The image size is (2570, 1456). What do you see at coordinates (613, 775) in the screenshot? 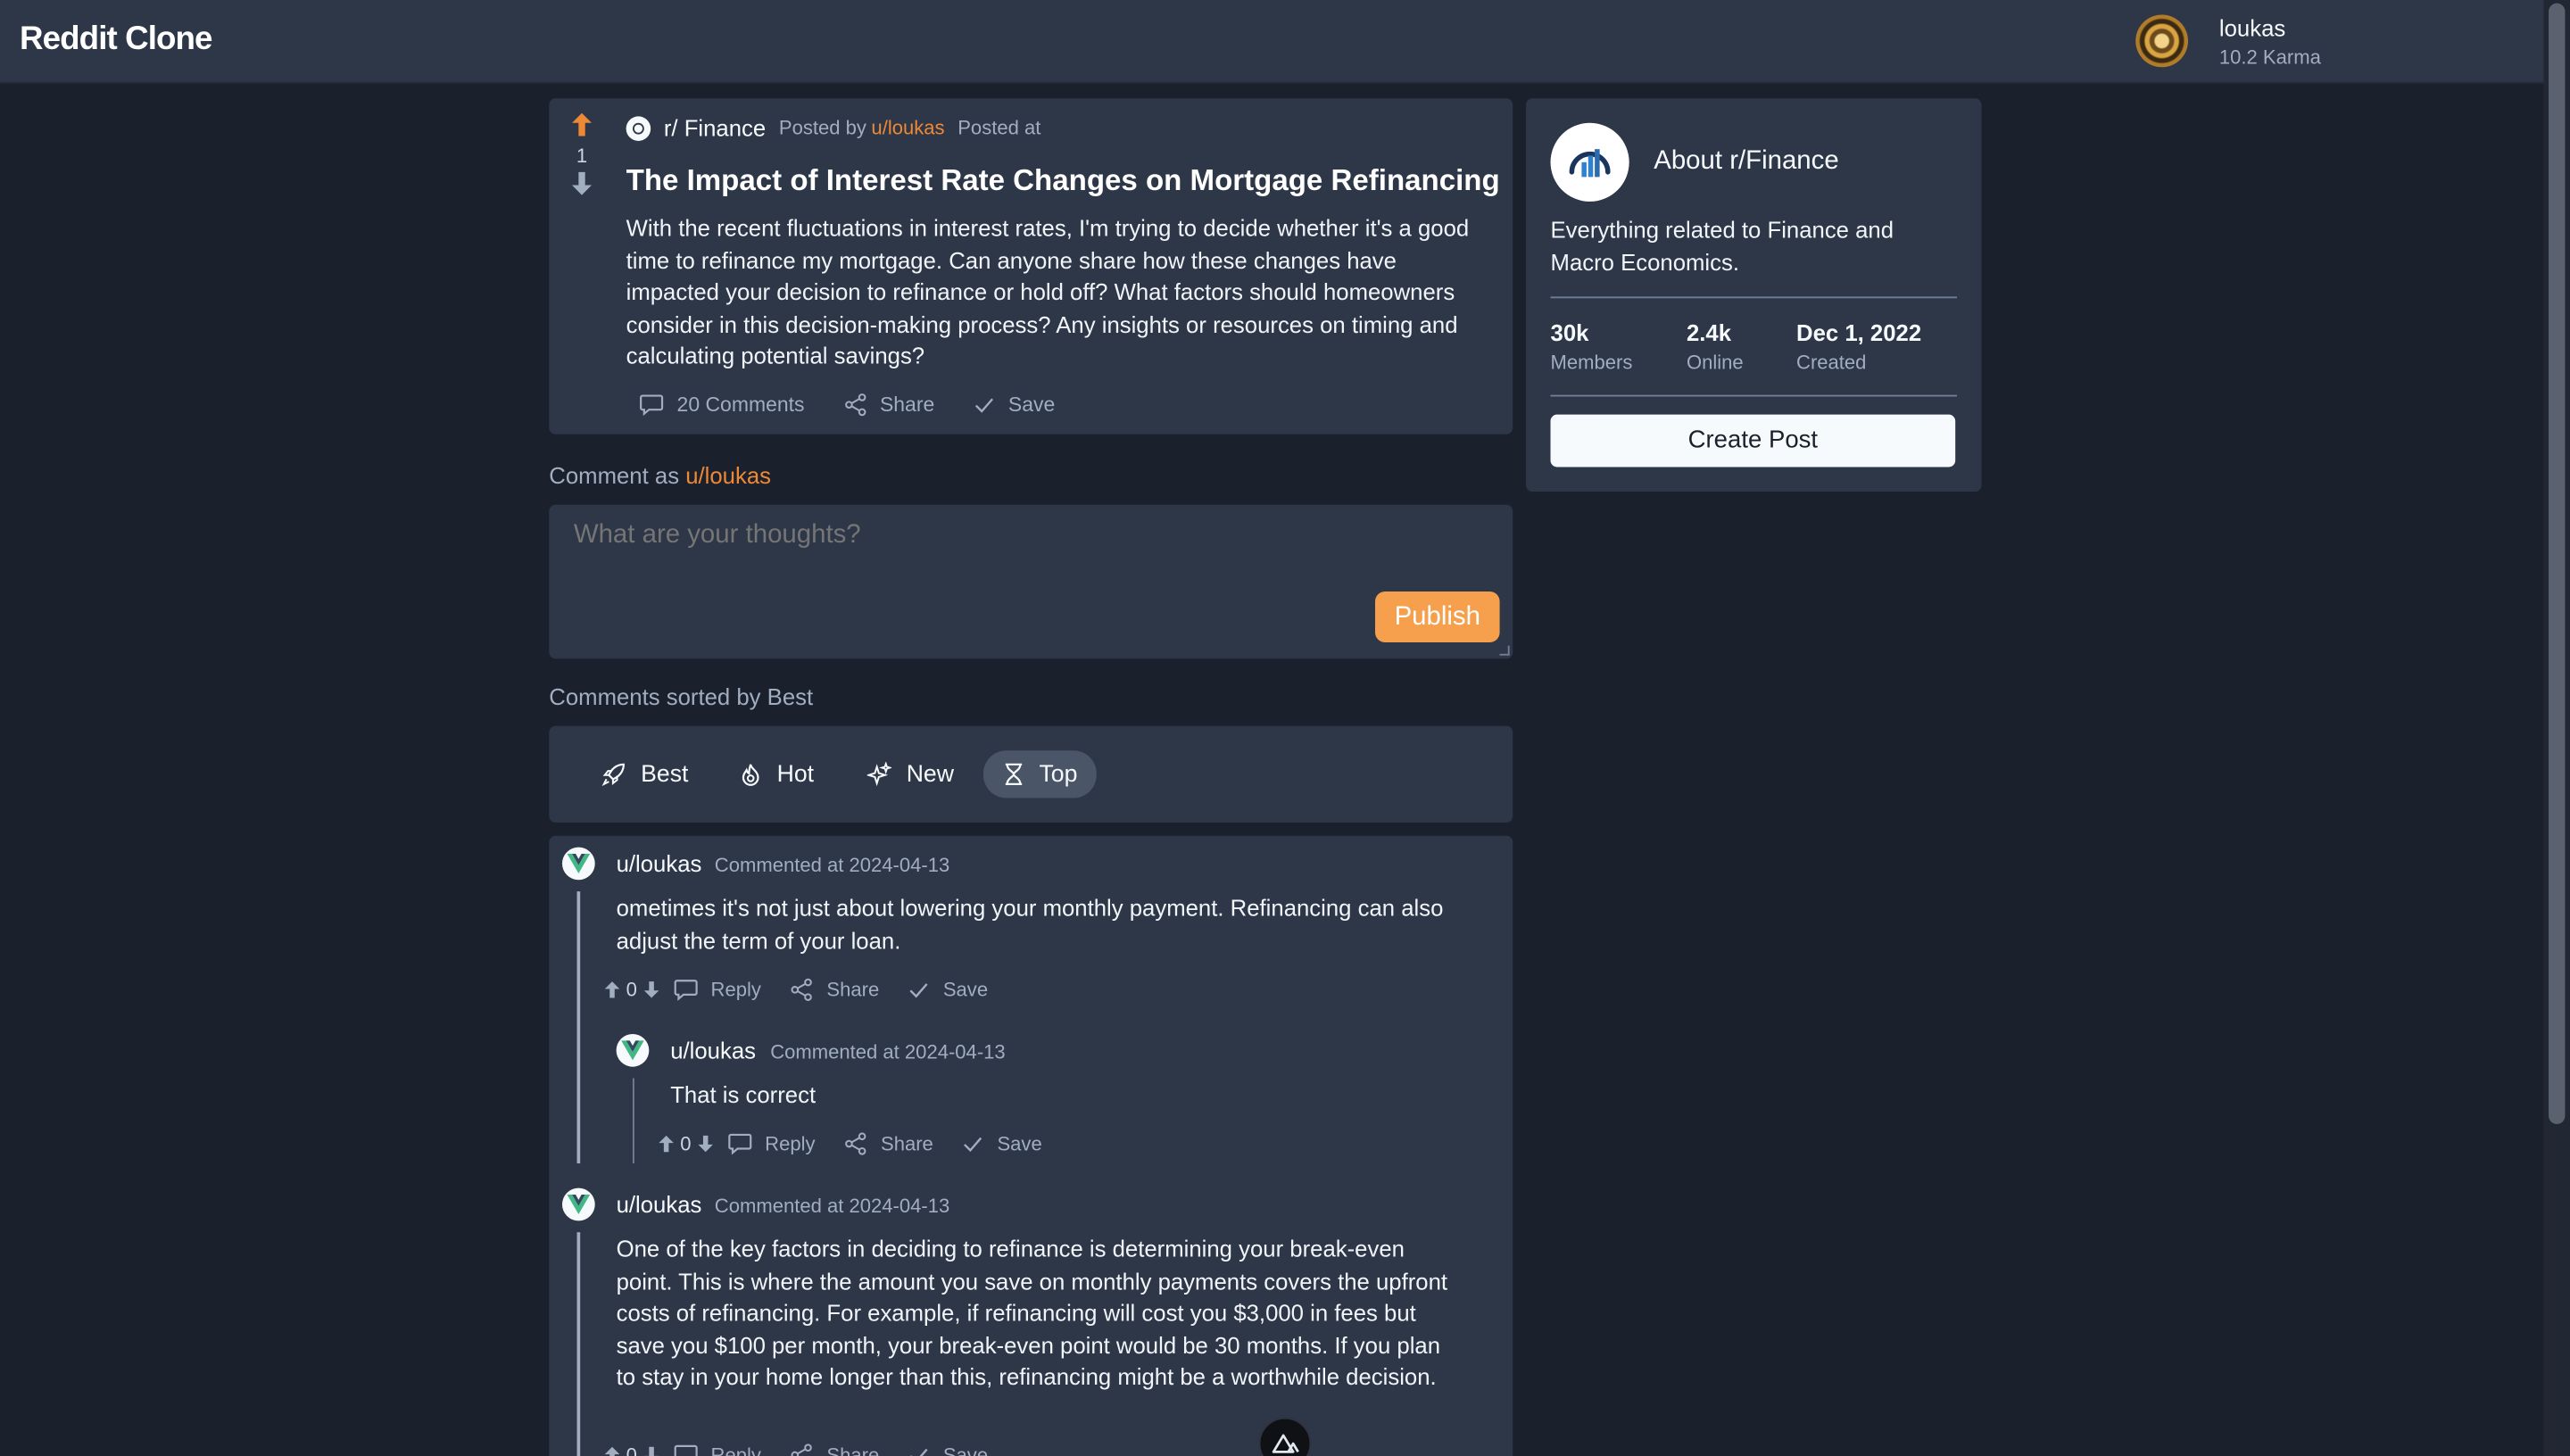
I see `rocket-icon` at bounding box center [613, 775].